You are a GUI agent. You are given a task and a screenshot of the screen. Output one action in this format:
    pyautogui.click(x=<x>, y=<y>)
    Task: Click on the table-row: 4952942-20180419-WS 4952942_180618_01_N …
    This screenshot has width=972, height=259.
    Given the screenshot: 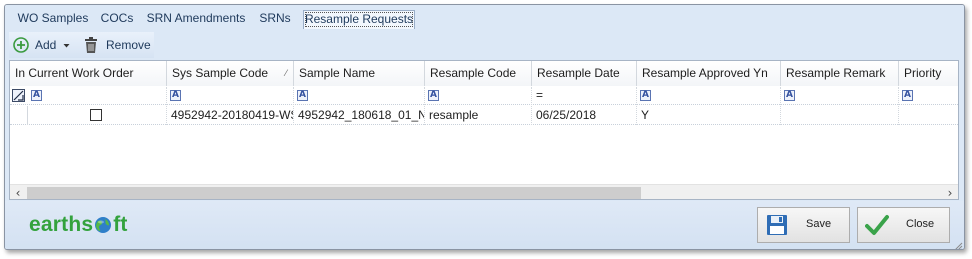 What is the action you would take?
    pyautogui.click(x=484, y=115)
    